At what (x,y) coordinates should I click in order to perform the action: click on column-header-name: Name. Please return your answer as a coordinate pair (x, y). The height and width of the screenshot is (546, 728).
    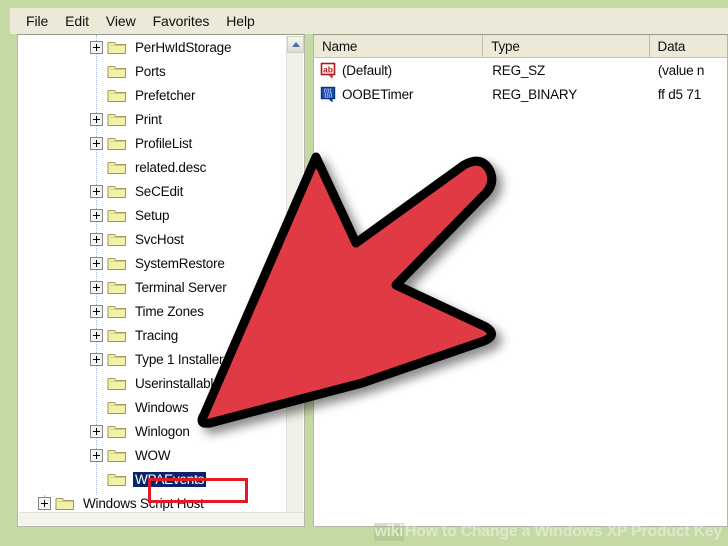
    Looking at the image, I should click on (399, 46).